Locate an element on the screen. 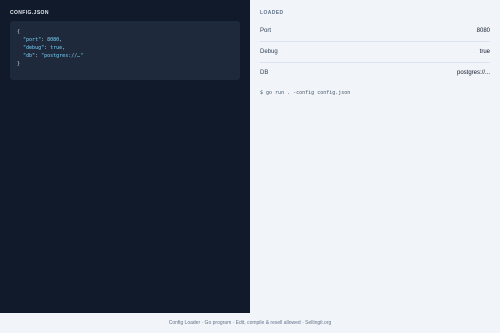 This screenshot has height=333, width=500. row-label: Port is located at coordinates (266, 31).